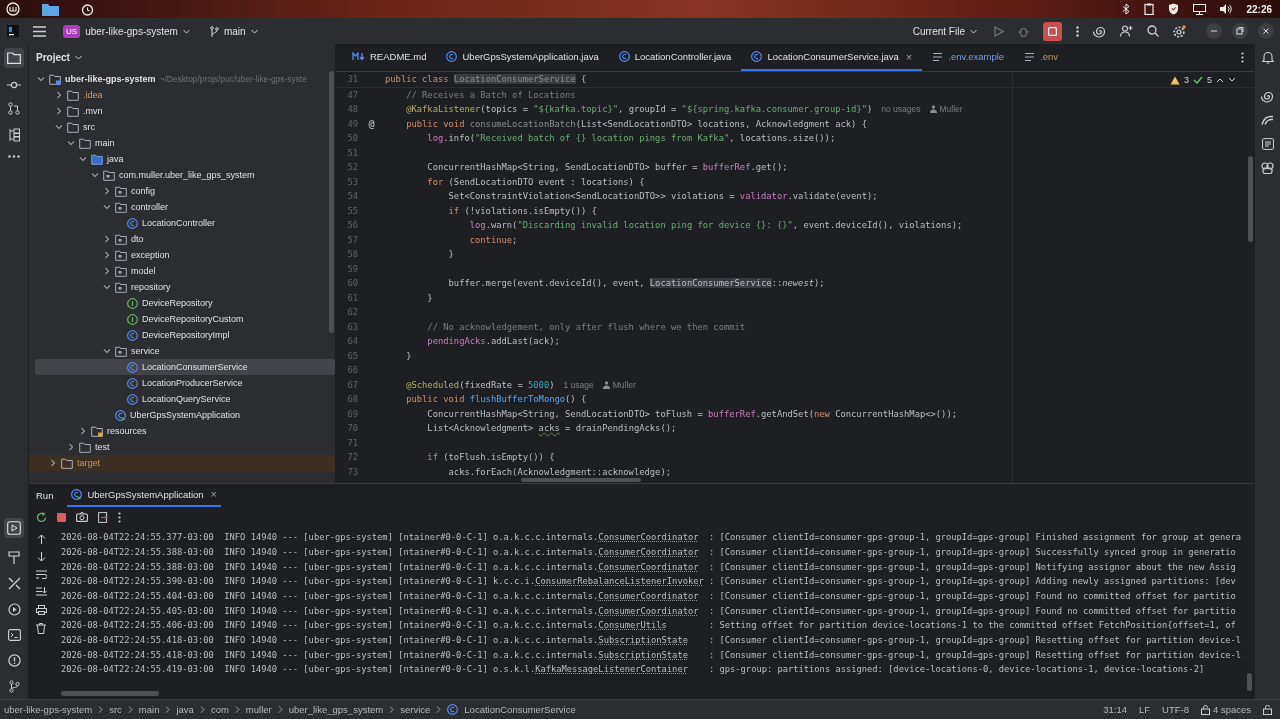  I want to click on tree-item: DeviceRepository, so click(185, 303).